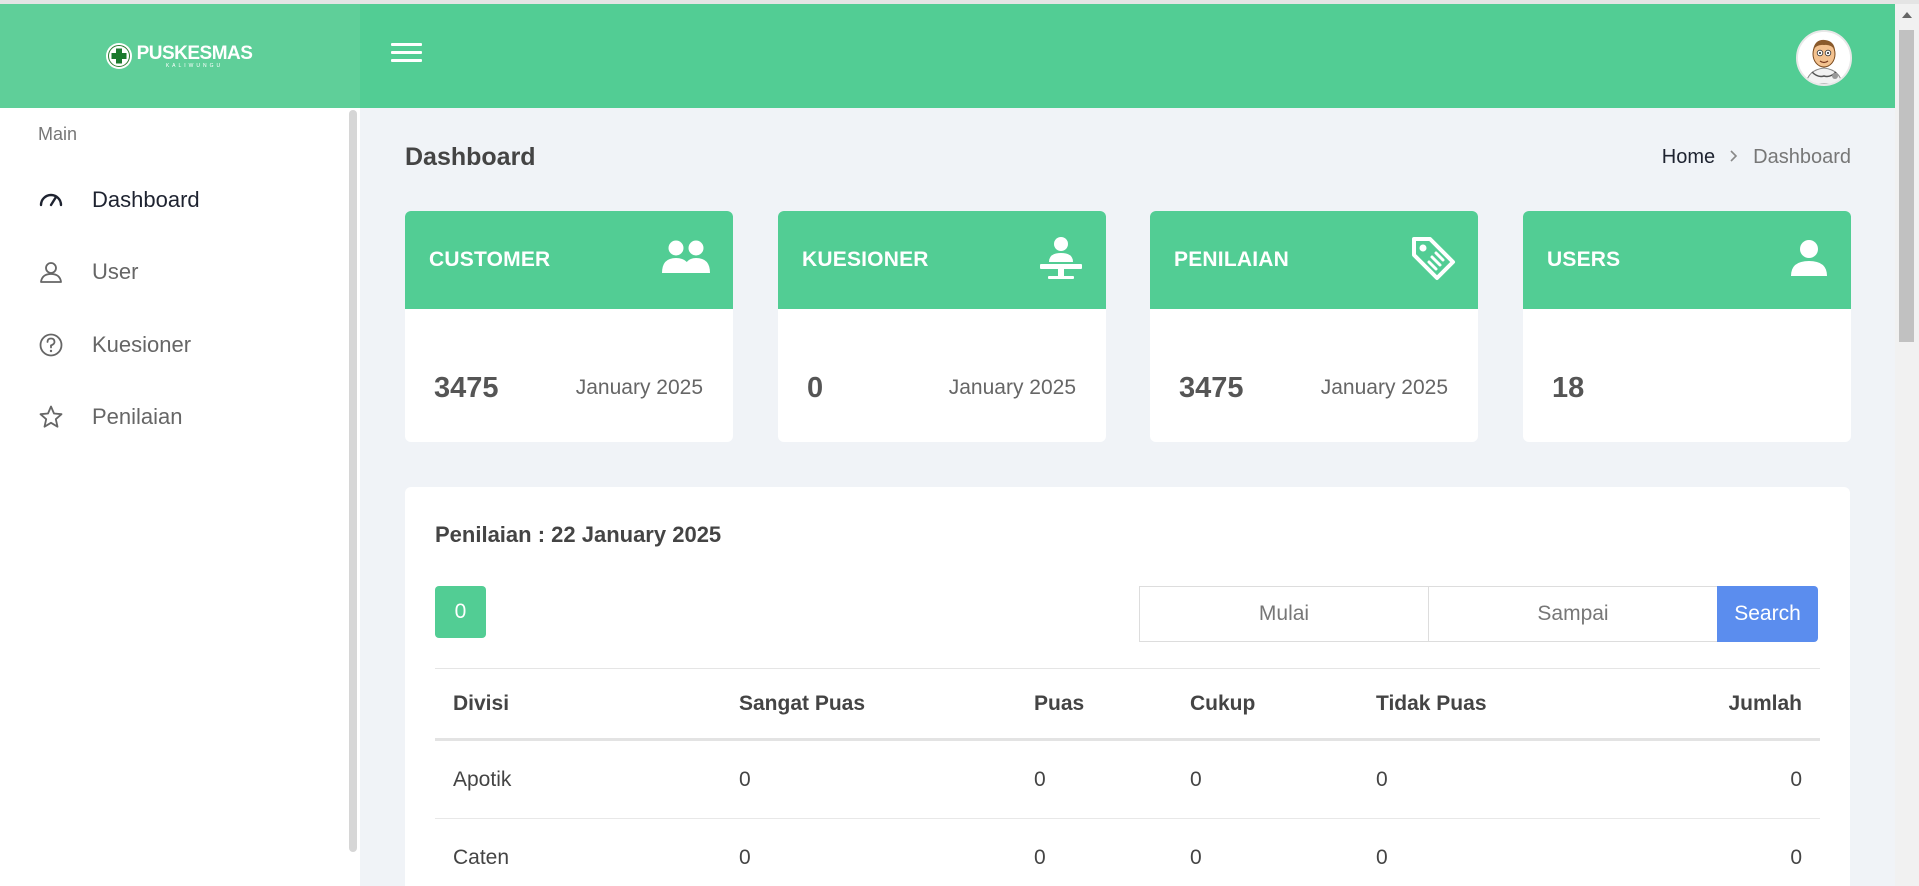 The width and height of the screenshot is (1919, 886). I want to click on column-header-puas: Puas, so click(1094, 704).